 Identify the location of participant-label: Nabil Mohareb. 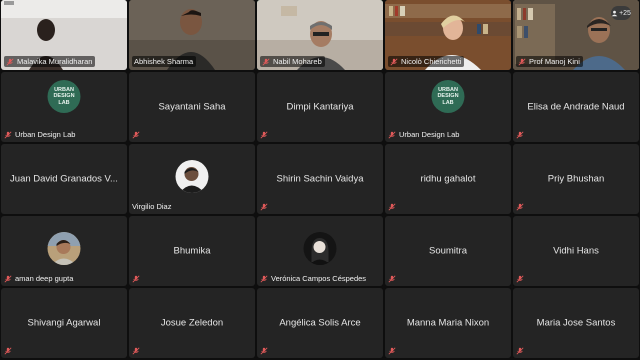
(292, 61).